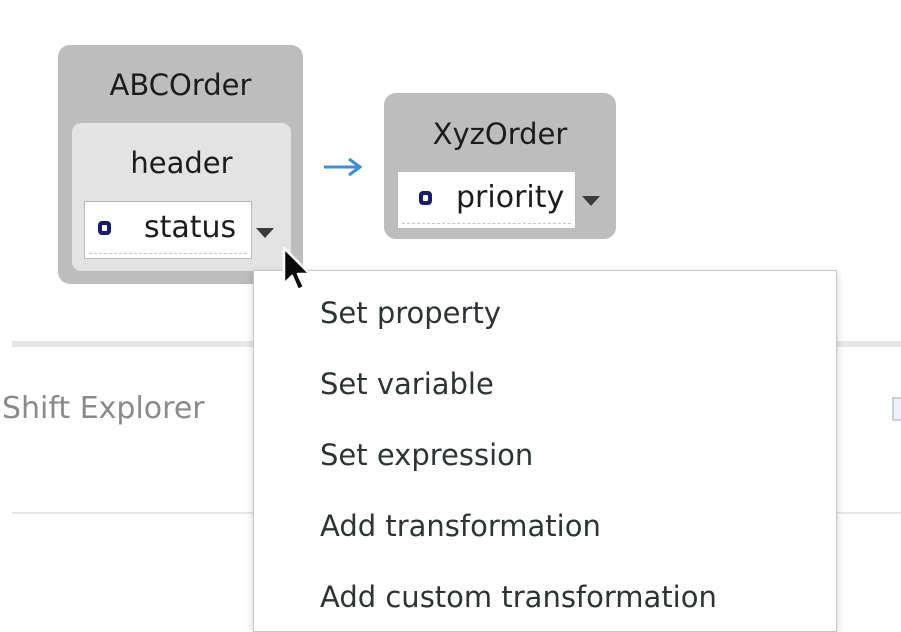  Describe the element at coordinates (180, 85) in the screenshot. I see `abc-order-title: ABCOrder` at that location.